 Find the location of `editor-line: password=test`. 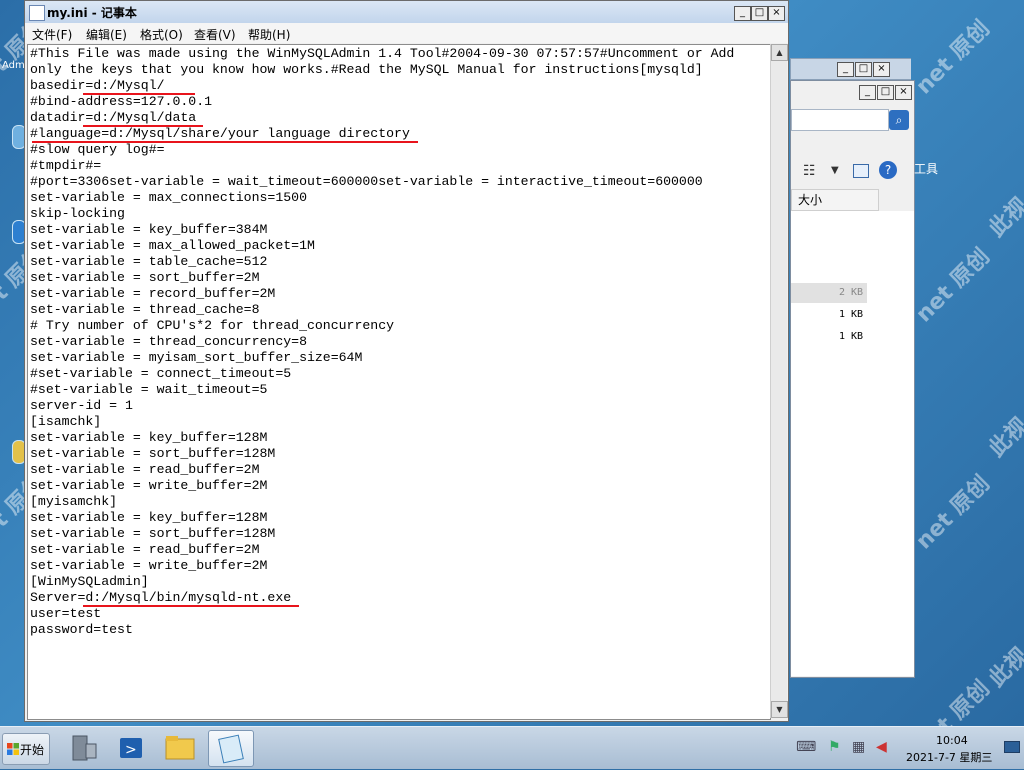

editor-line: password=test is located at coordinates (81, 629).